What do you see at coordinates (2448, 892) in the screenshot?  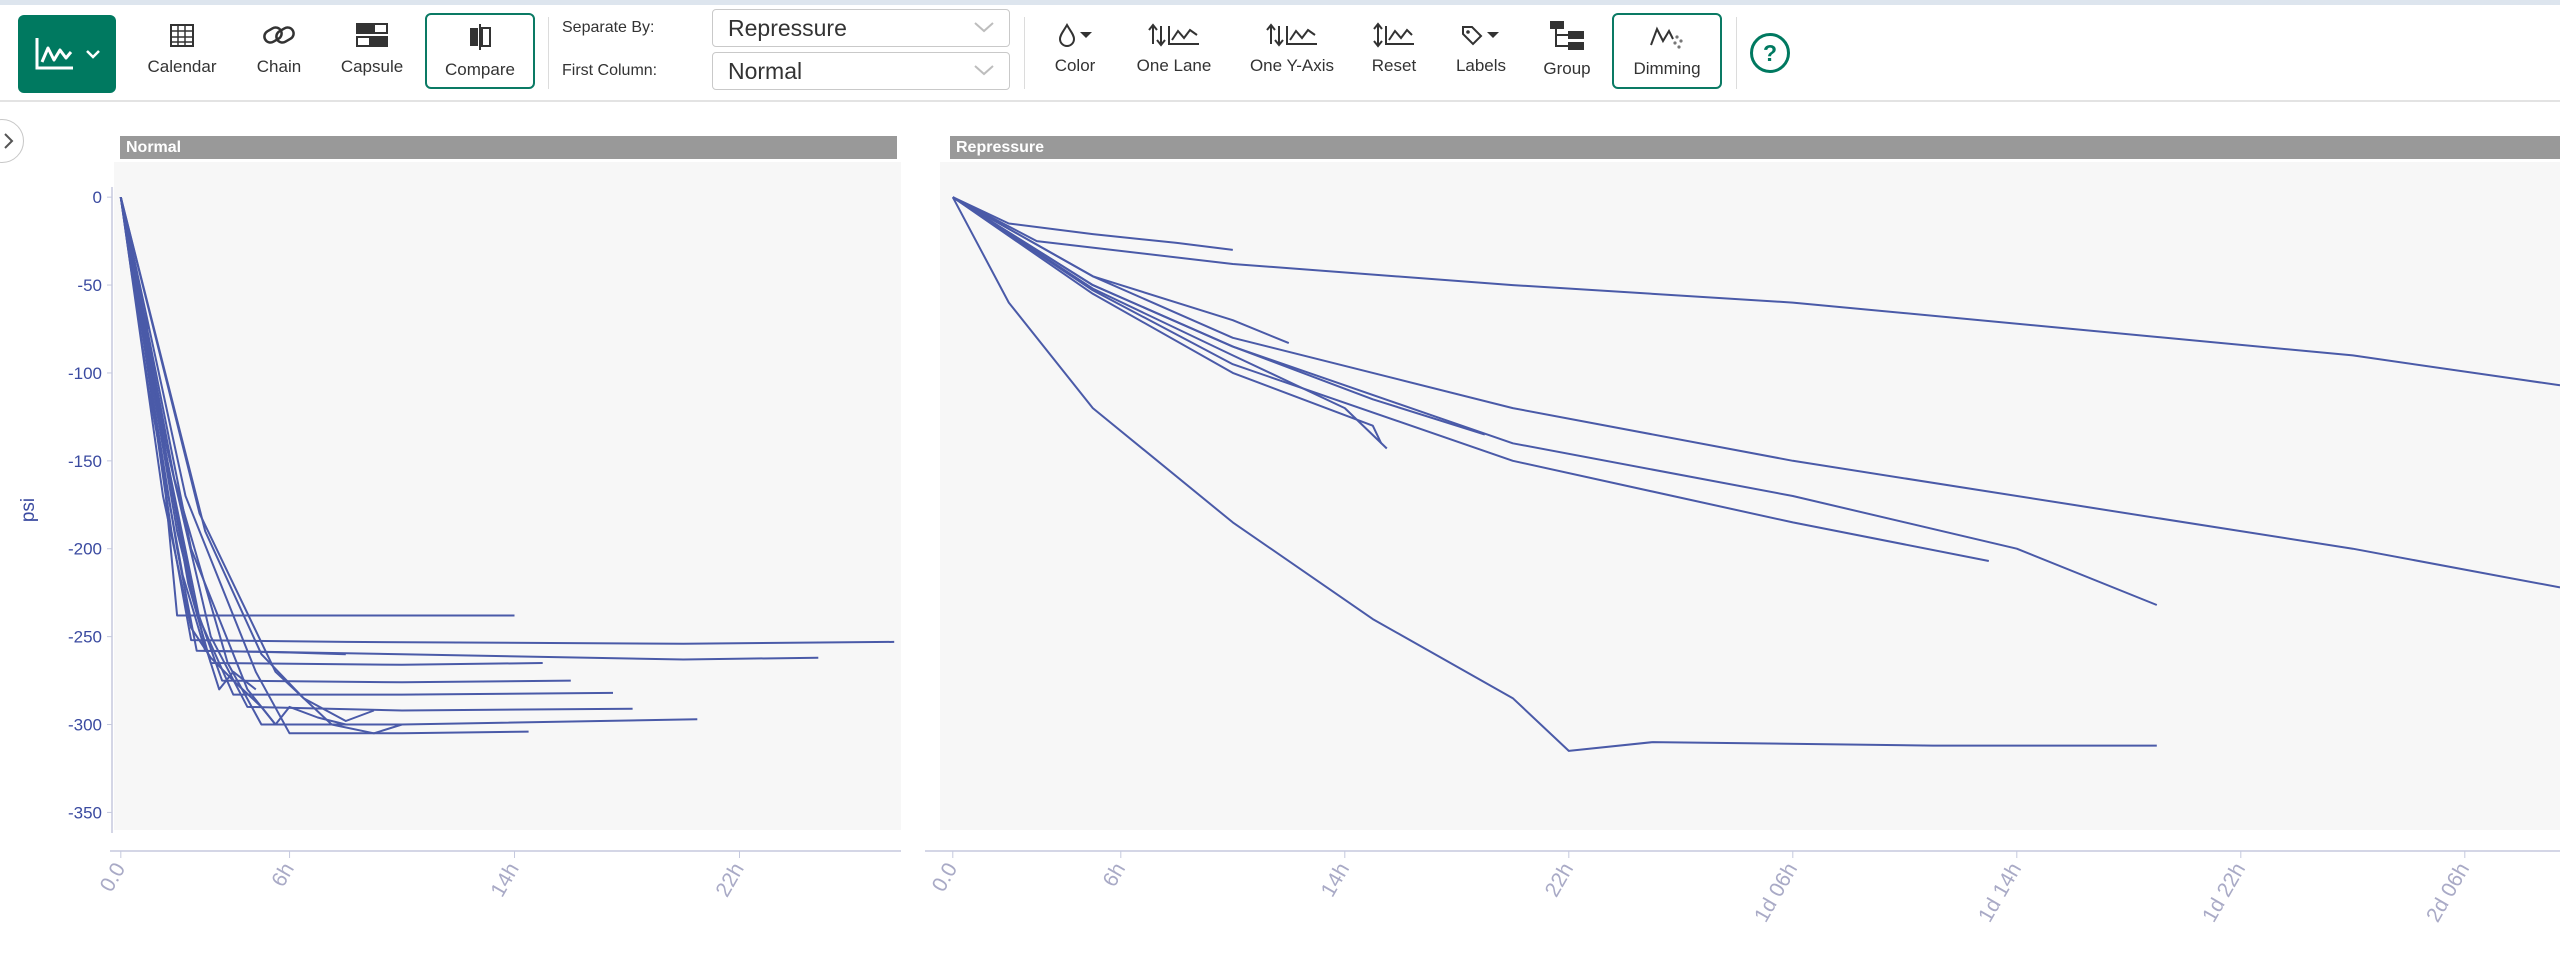 I see `x-tick-label: 2d 06h` at bounding box center [2448, 892].